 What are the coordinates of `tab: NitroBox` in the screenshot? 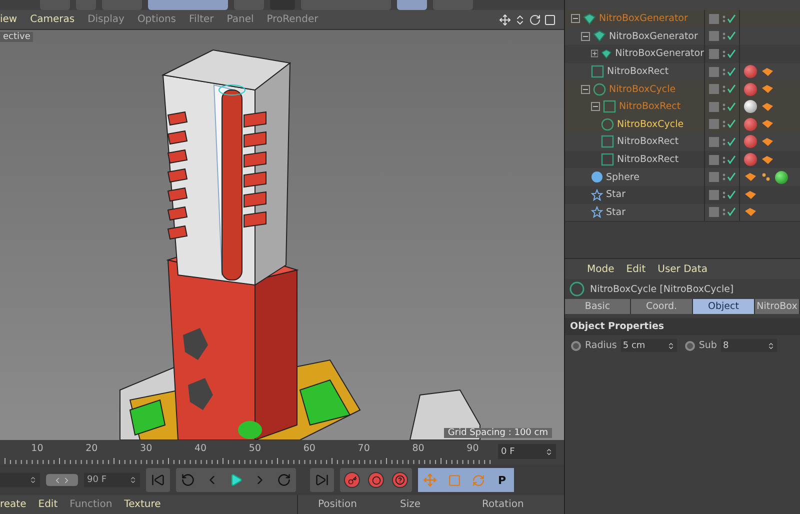 It's located at (777, 306).